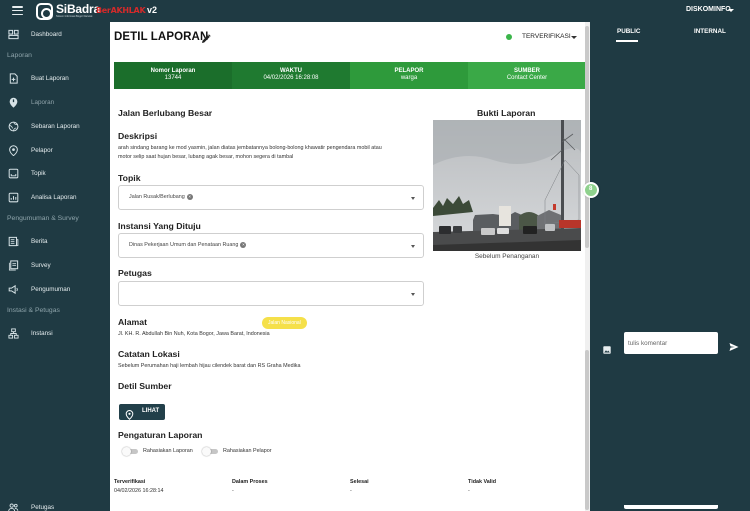  I want to click on lihat-button: LIHAT, so click(142, 412).